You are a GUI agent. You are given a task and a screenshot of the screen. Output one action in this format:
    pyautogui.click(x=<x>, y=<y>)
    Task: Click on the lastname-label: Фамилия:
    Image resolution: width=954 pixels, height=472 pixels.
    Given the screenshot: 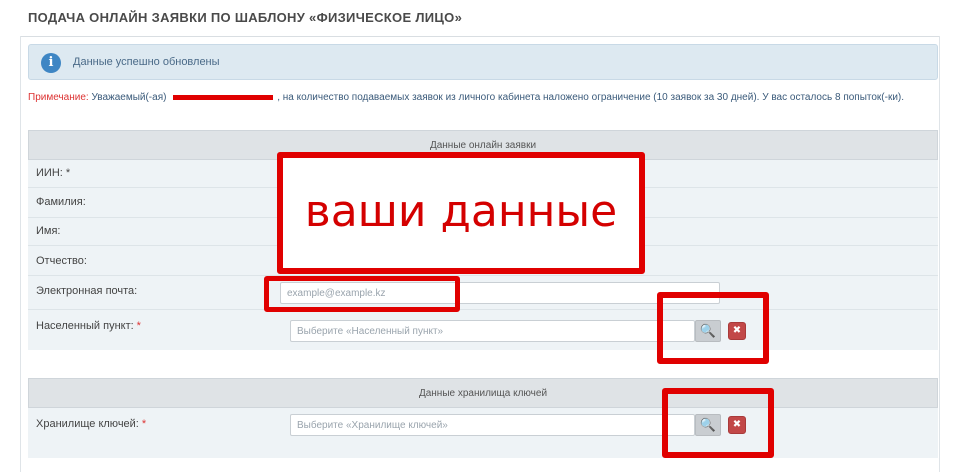 What is the action you would take?
    pyautogui.click(x=61, y=202)
    